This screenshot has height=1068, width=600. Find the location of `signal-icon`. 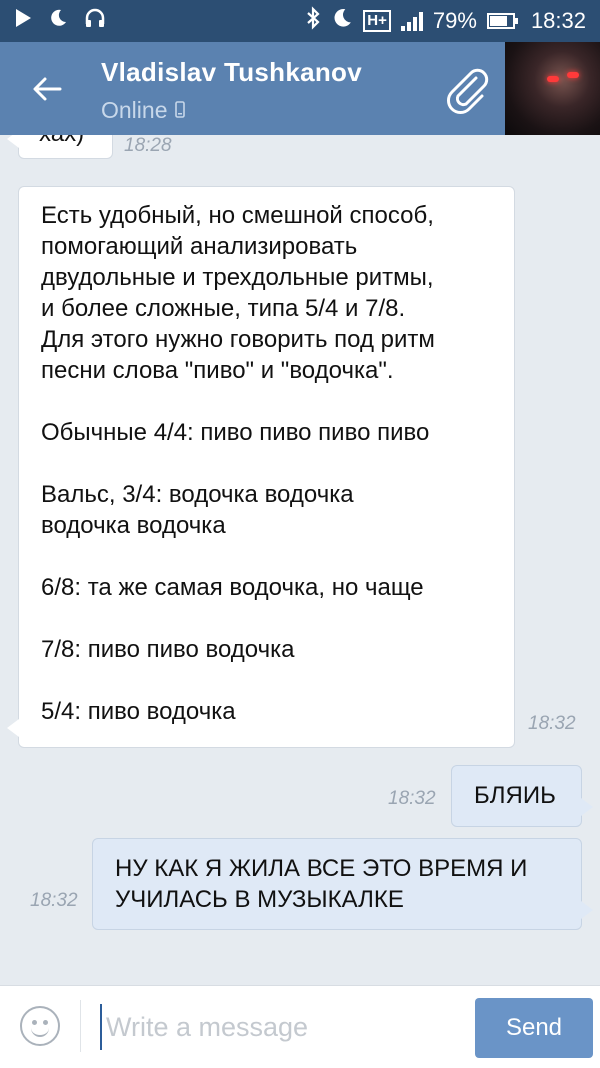

signal-icon is located at coordinates (411, 21).